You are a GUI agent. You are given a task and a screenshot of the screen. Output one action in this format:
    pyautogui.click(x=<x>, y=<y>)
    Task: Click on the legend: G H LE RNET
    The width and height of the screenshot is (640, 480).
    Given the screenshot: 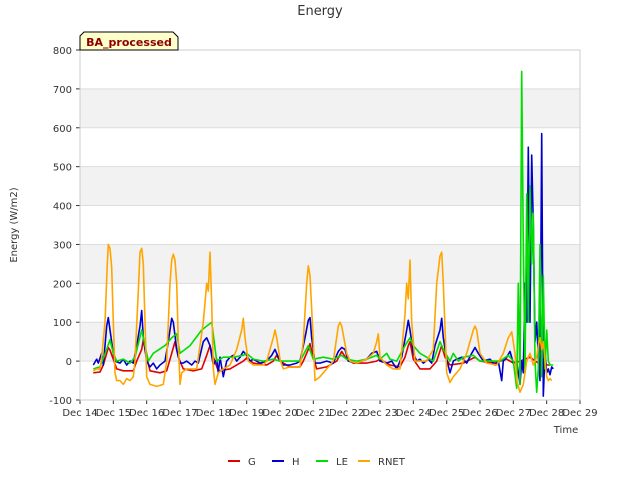 What is the action you would take?
    pyautogui.click(x=317, y=462)
    